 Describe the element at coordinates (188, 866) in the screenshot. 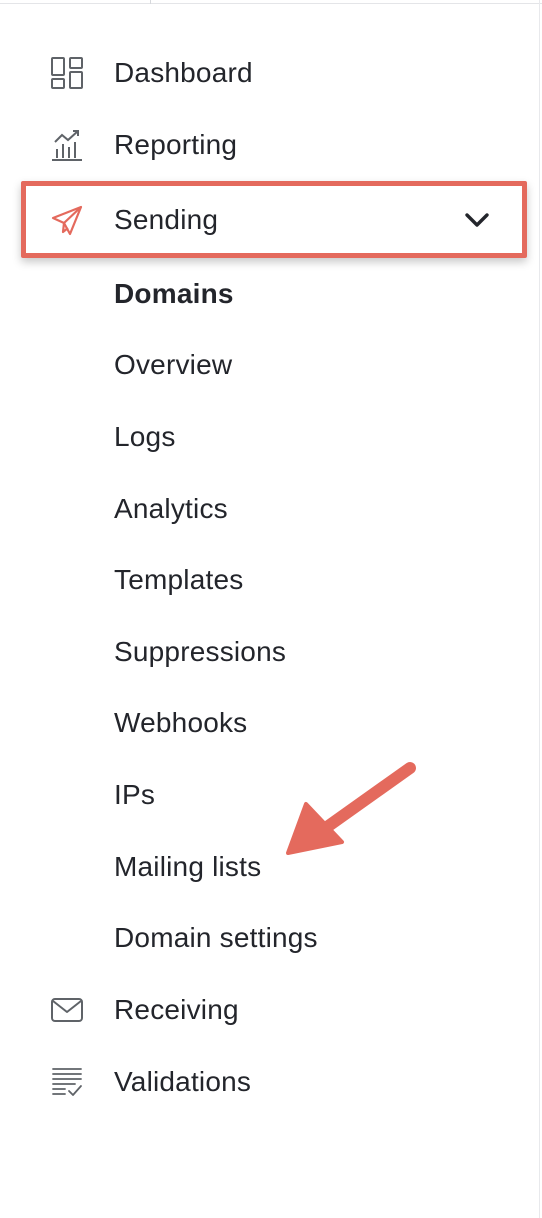

I see `subnav-item-label: Mailing lists` at that location.